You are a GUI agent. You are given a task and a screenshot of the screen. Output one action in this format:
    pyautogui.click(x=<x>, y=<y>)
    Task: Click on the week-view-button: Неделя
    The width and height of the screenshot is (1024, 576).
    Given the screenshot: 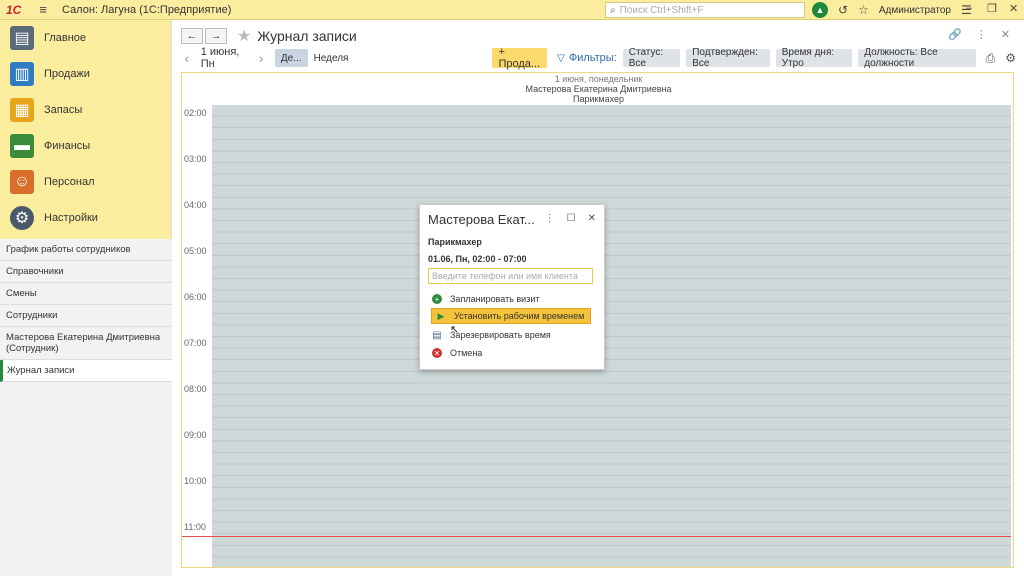 What is the action you would take?
    pyautogui.click(x=331, y=58)
    